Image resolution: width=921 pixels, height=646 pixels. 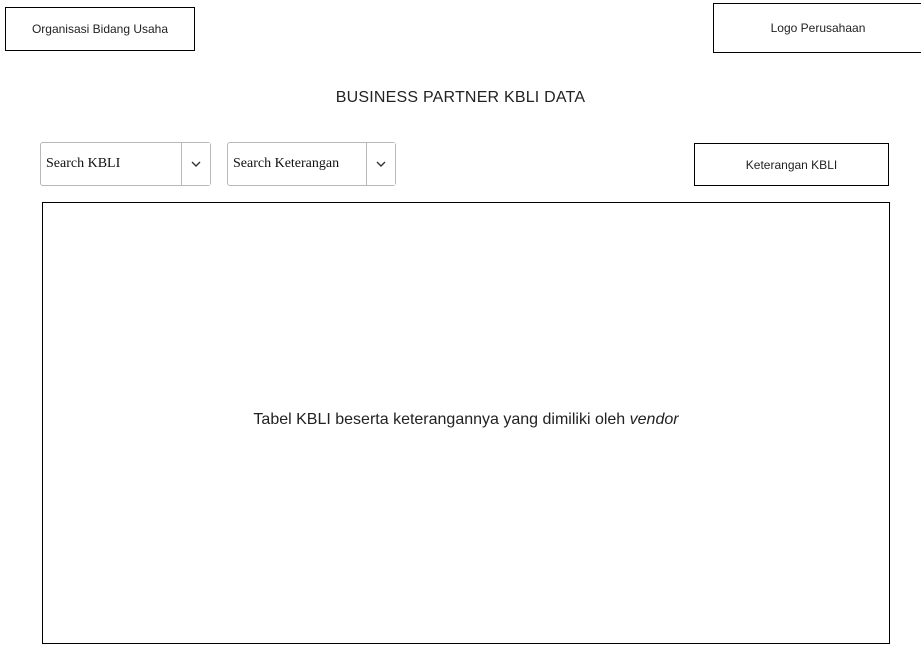 I want to click on organisasi-bidang-usaha-box: Organisasi Bidang Usaha, so click(x=100, y=29).